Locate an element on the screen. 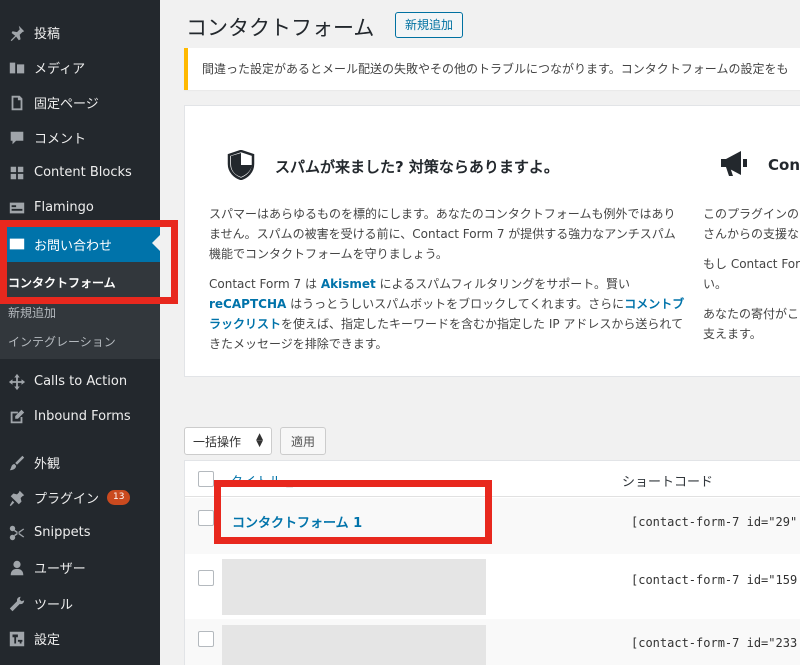 The image size is (800, 665). donate-heading: Cont is located at coordinates (784, 165).